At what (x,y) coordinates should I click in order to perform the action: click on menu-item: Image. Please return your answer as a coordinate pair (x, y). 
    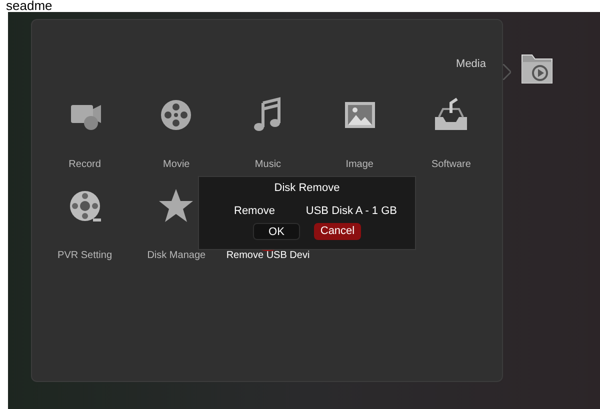
    Looking at the image, I should click on (360, 164).